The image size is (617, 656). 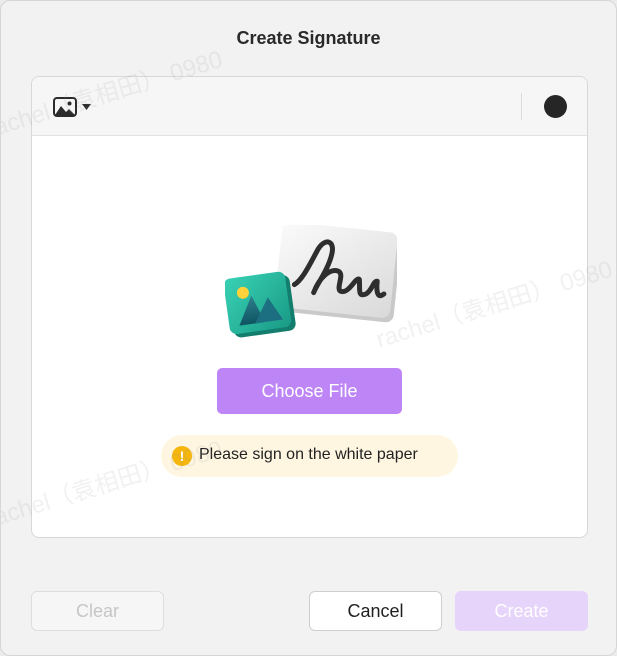 What do you see at coordinates (86, 107) in the screenshot?
I see `caret-down-icon` at bounding box center [86, 107].